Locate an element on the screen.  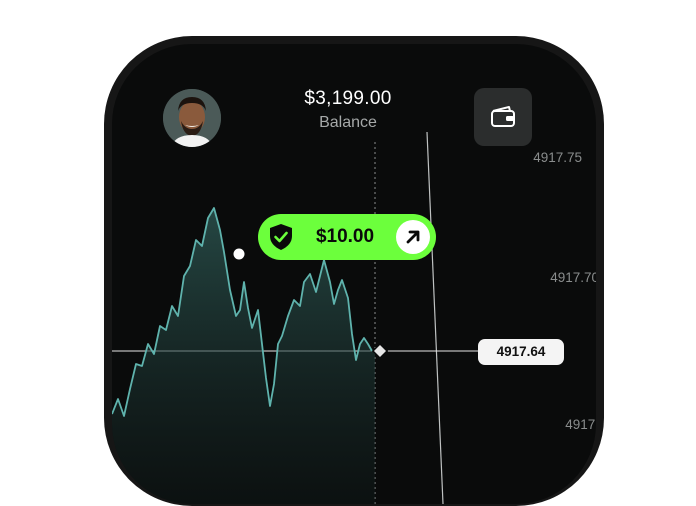
user-avatar-icon is located at coordinates (192, 118).